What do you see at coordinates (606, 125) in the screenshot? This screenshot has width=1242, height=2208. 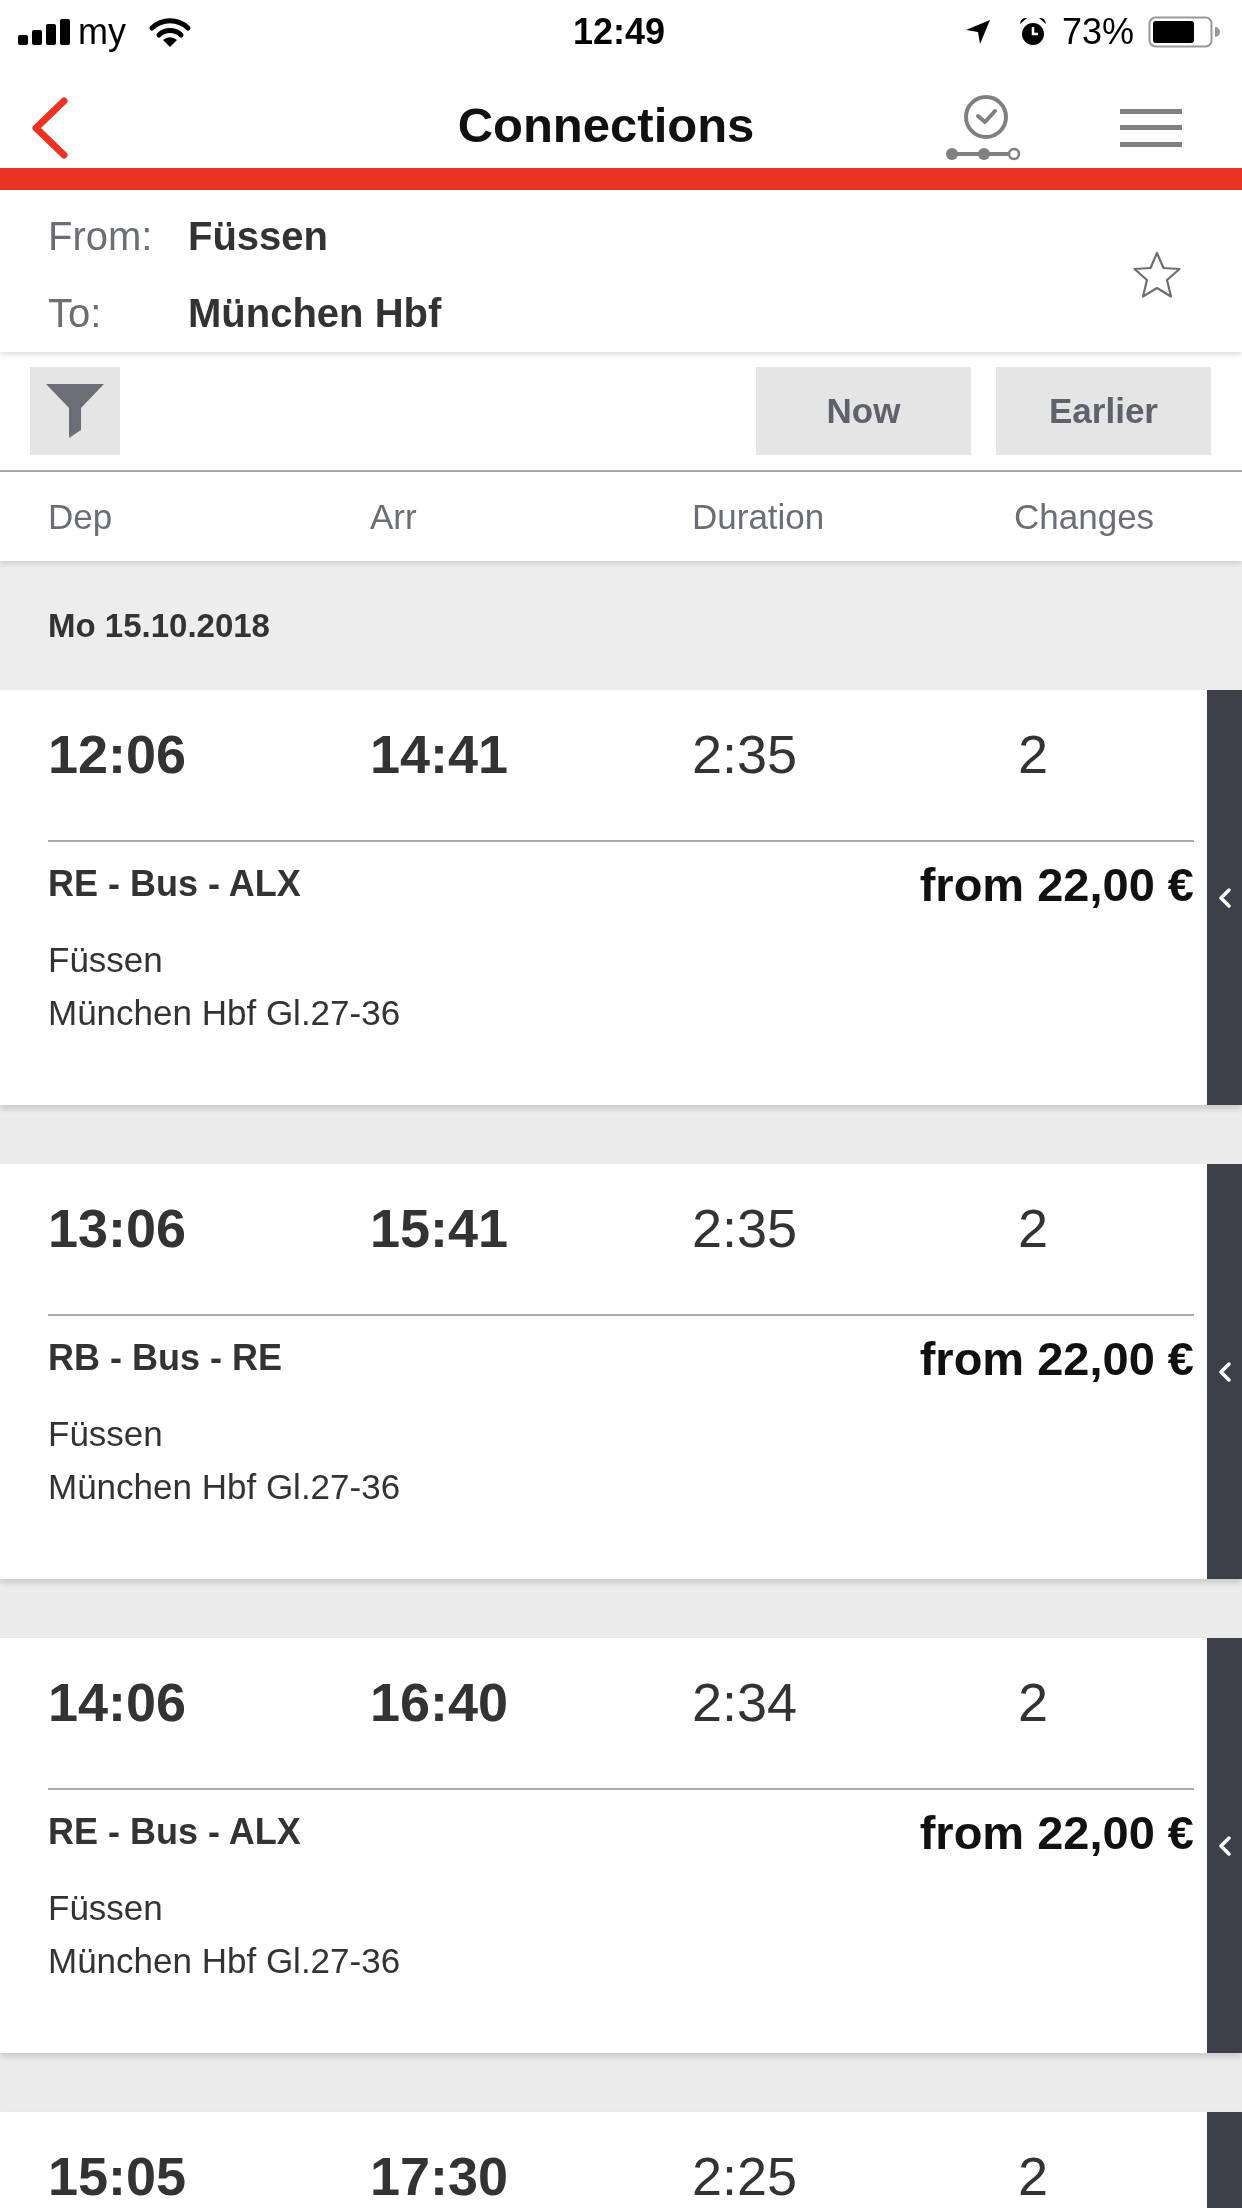 I see `screen-title: Connections` at bounding box center [606, 125].